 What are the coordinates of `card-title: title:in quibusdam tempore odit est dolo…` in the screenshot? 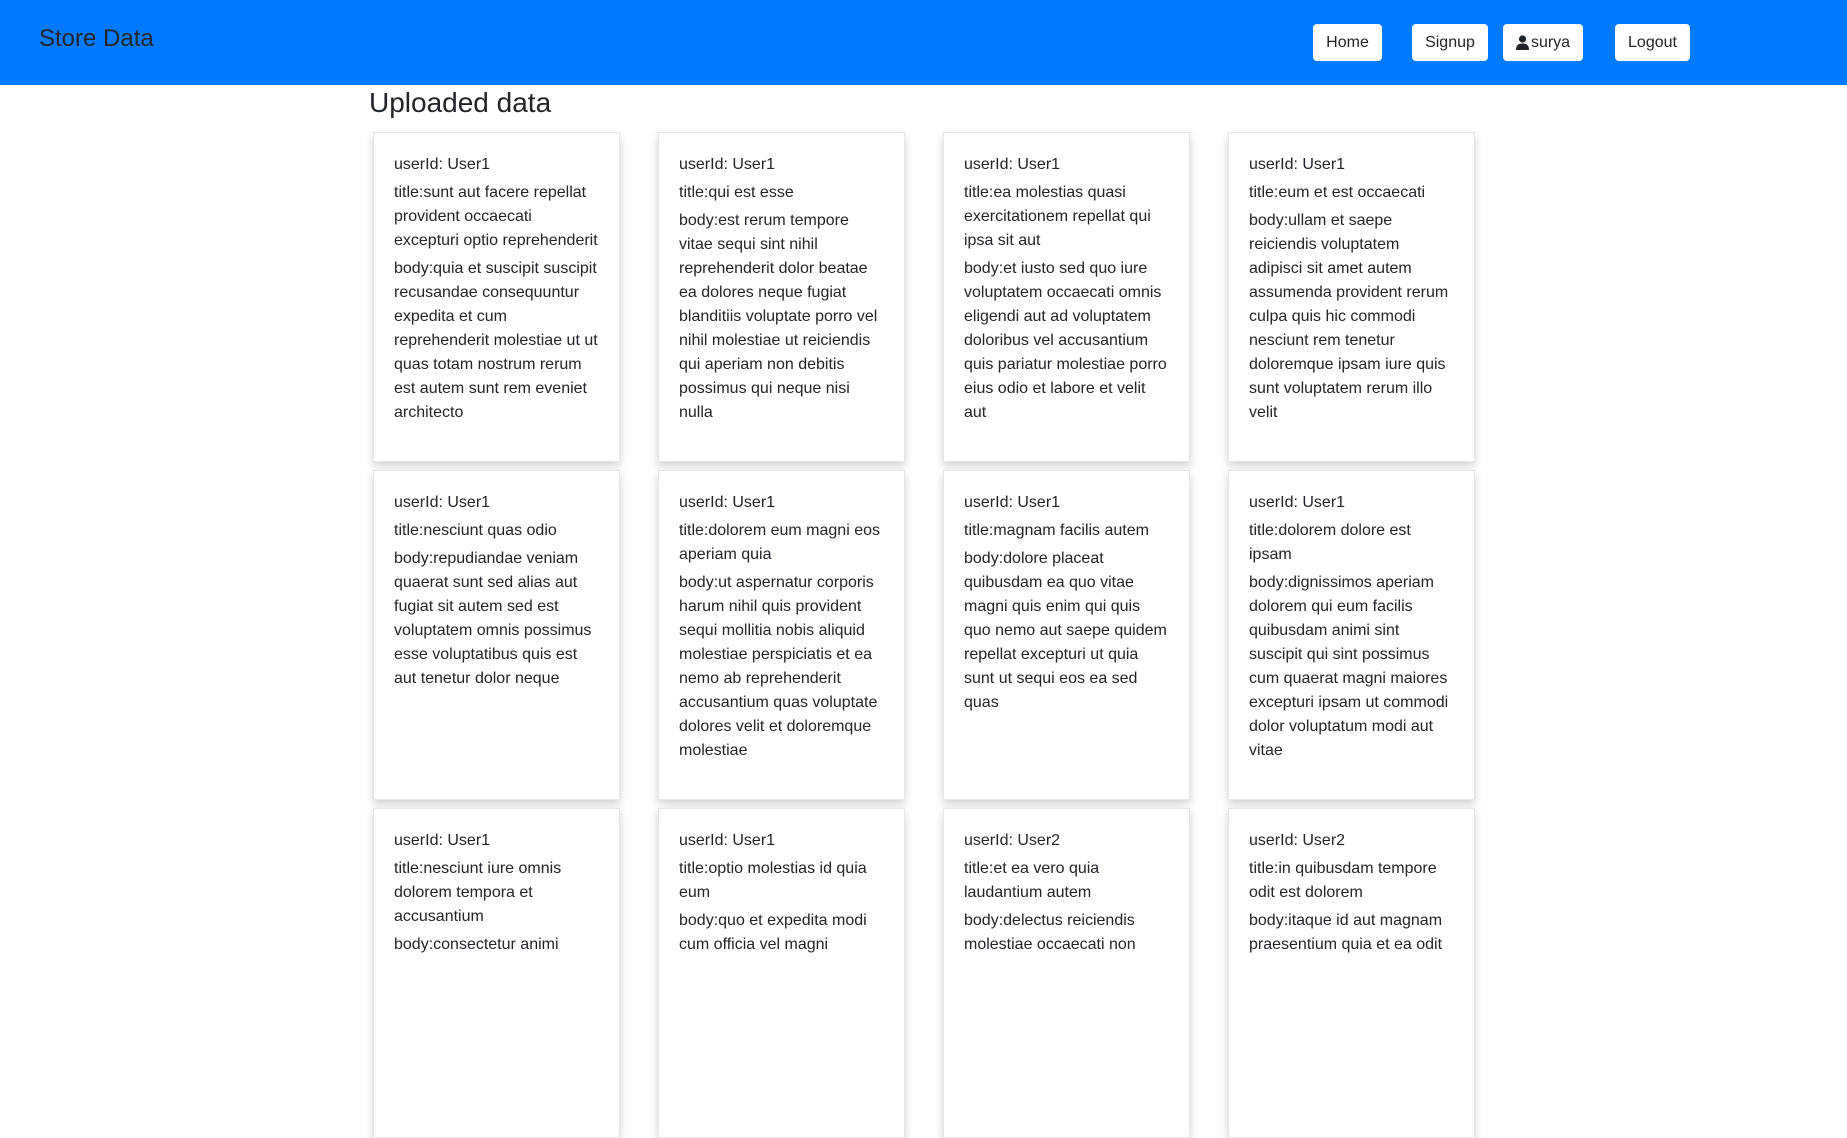 It's located at (1343, 880).